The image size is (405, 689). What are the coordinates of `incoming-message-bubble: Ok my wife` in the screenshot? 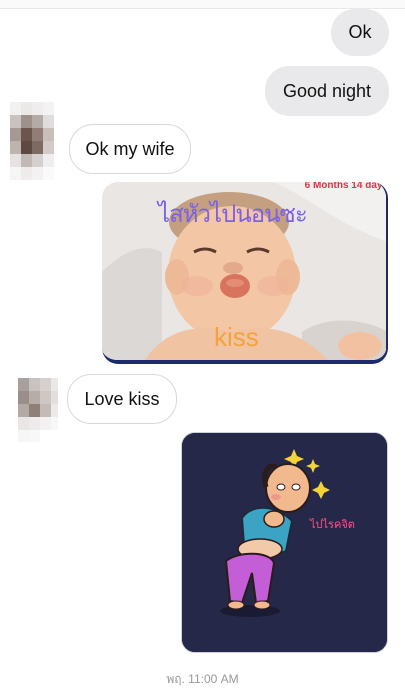 It's located at (130, 149).